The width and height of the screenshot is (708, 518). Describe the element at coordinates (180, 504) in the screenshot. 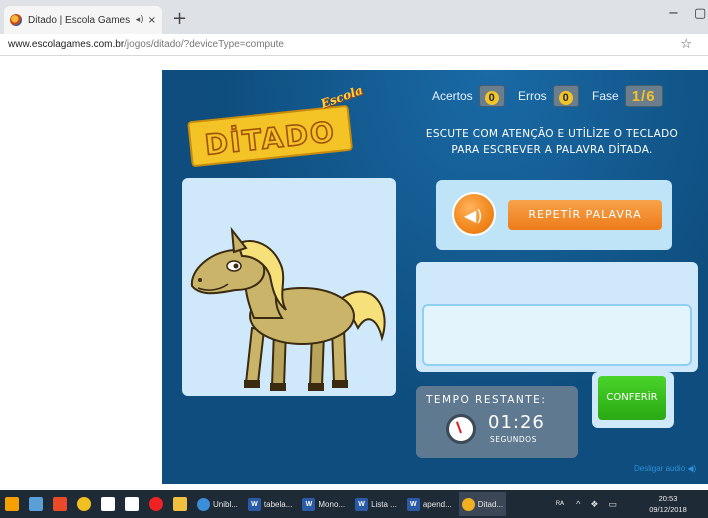

I see `folder-icon` at that location.